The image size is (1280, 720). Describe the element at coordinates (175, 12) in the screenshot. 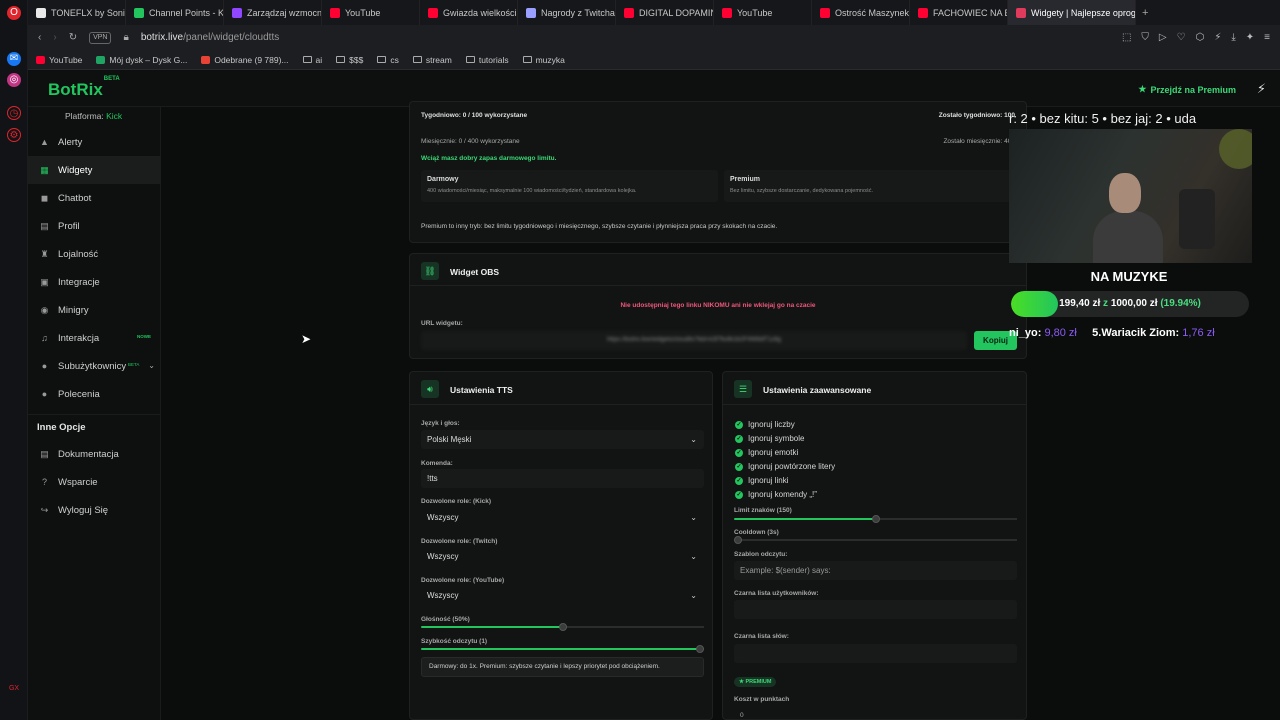

I see `browser-tab: Channel Points - Ki` at that location.